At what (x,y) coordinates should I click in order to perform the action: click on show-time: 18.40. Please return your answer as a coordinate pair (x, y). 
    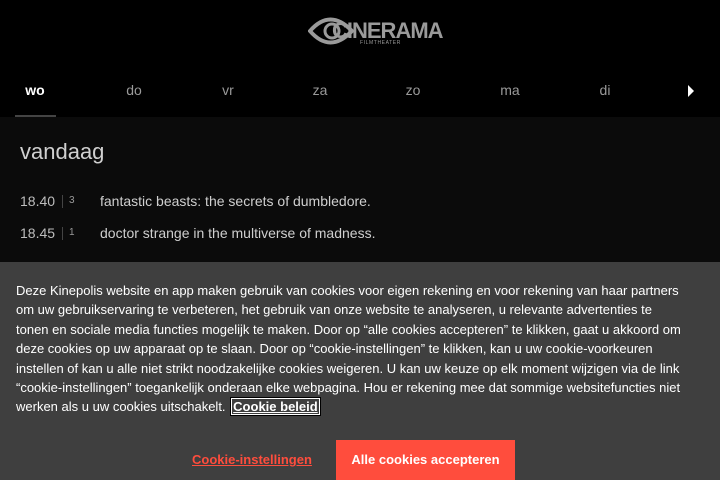
    Looking at the image, I should click on (38, 201).